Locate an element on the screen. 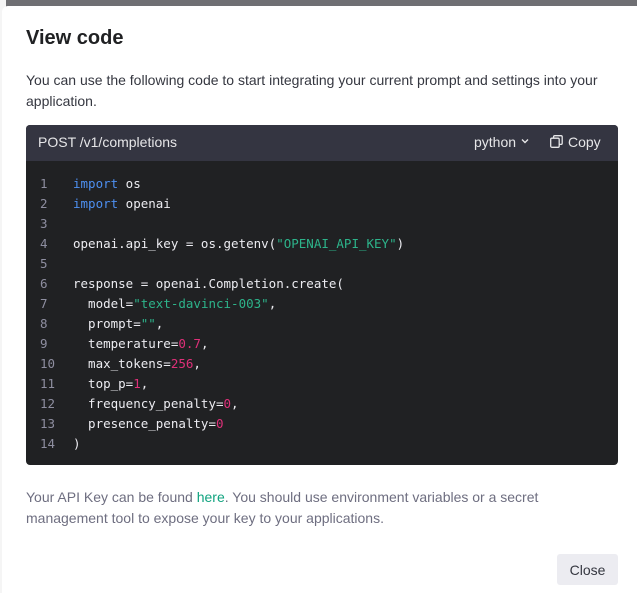 The width and height of the screenshot is (637, 593). code-line: 8 prompt="", is located at coordinates (322, 324).